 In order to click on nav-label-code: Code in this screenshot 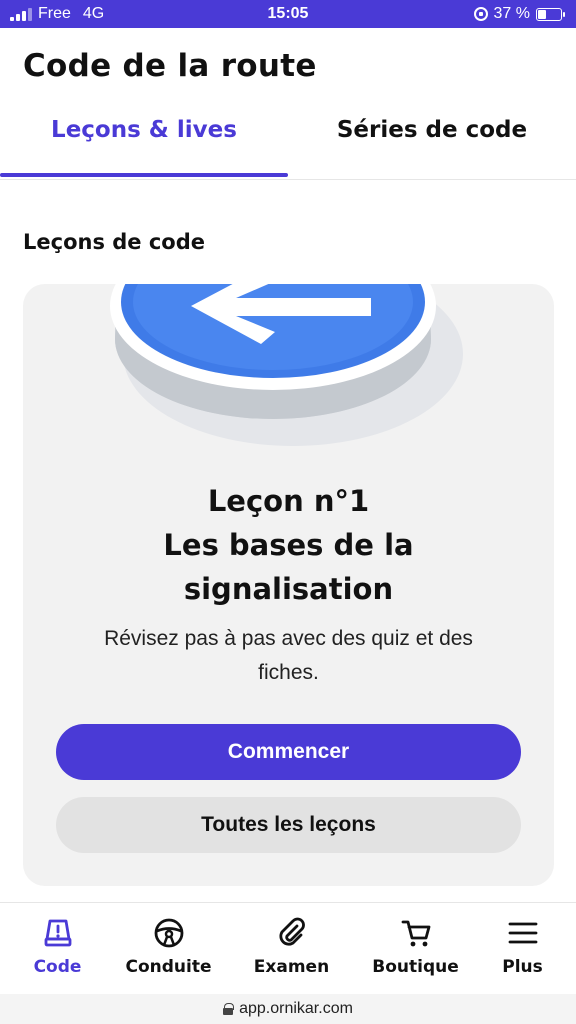, I will do `click(57, 967)`.